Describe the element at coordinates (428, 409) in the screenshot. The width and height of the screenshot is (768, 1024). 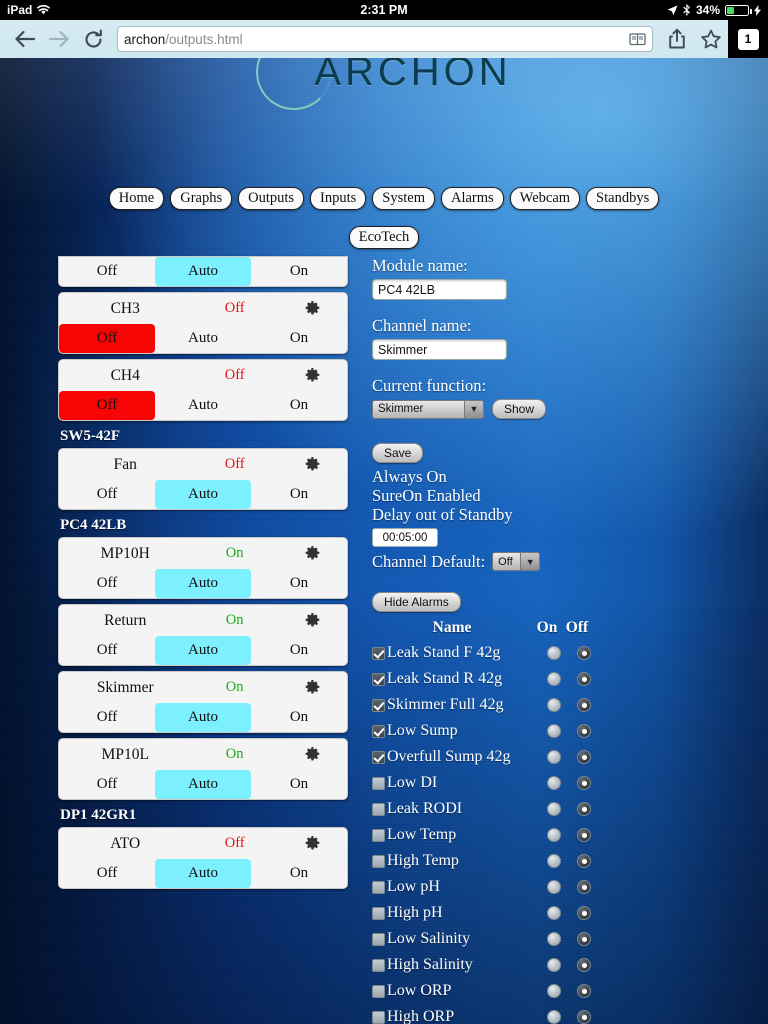
I see `current-function-select: Skimmer ▼` at that location.